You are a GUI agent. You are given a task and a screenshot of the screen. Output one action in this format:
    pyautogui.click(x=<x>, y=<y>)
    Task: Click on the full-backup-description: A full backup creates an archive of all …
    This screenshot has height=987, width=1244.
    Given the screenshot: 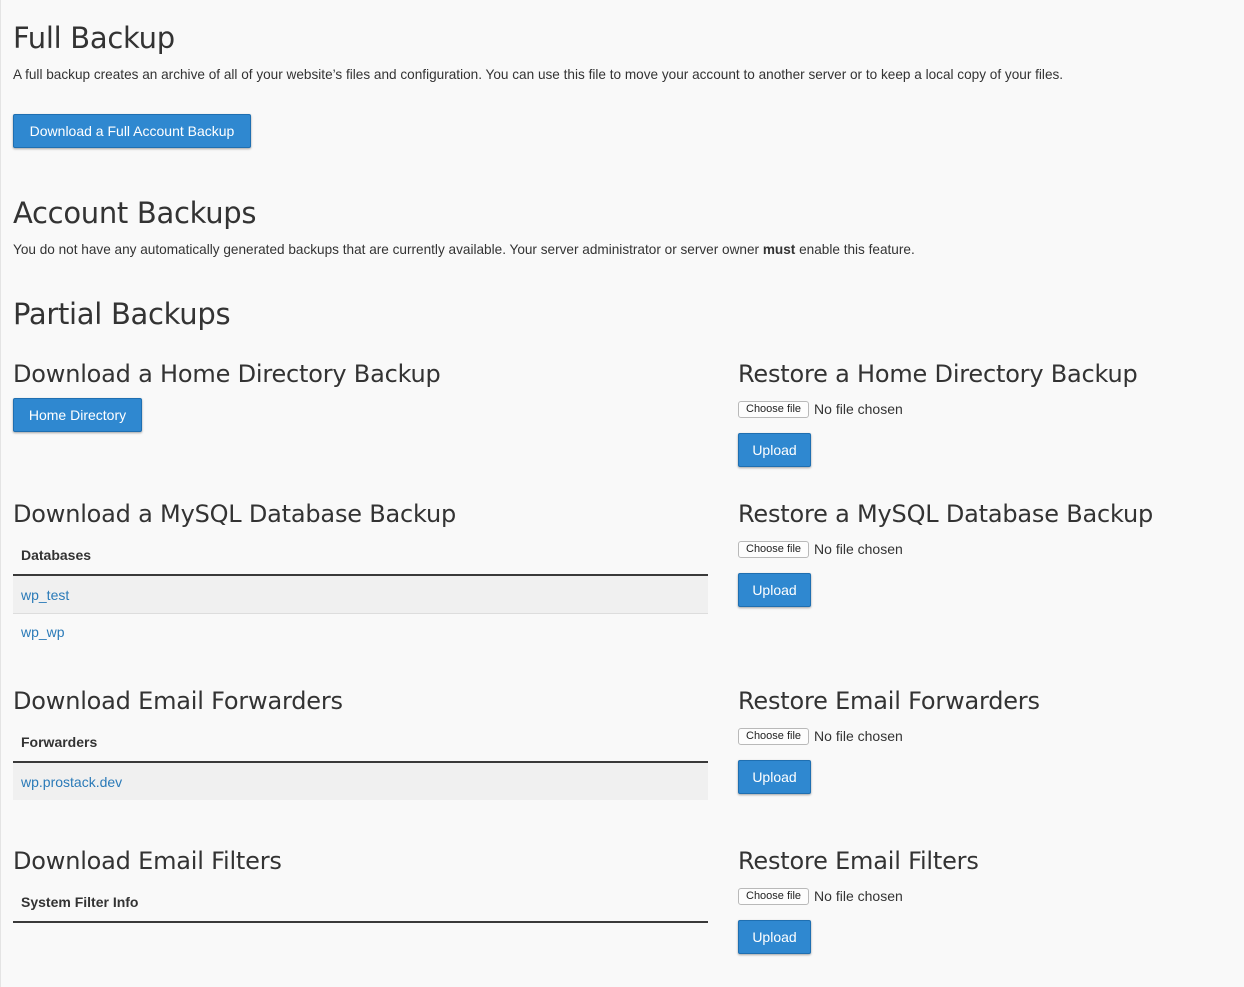 What is the action you would take?
    pyautogui.click(x=538, y=74)
    